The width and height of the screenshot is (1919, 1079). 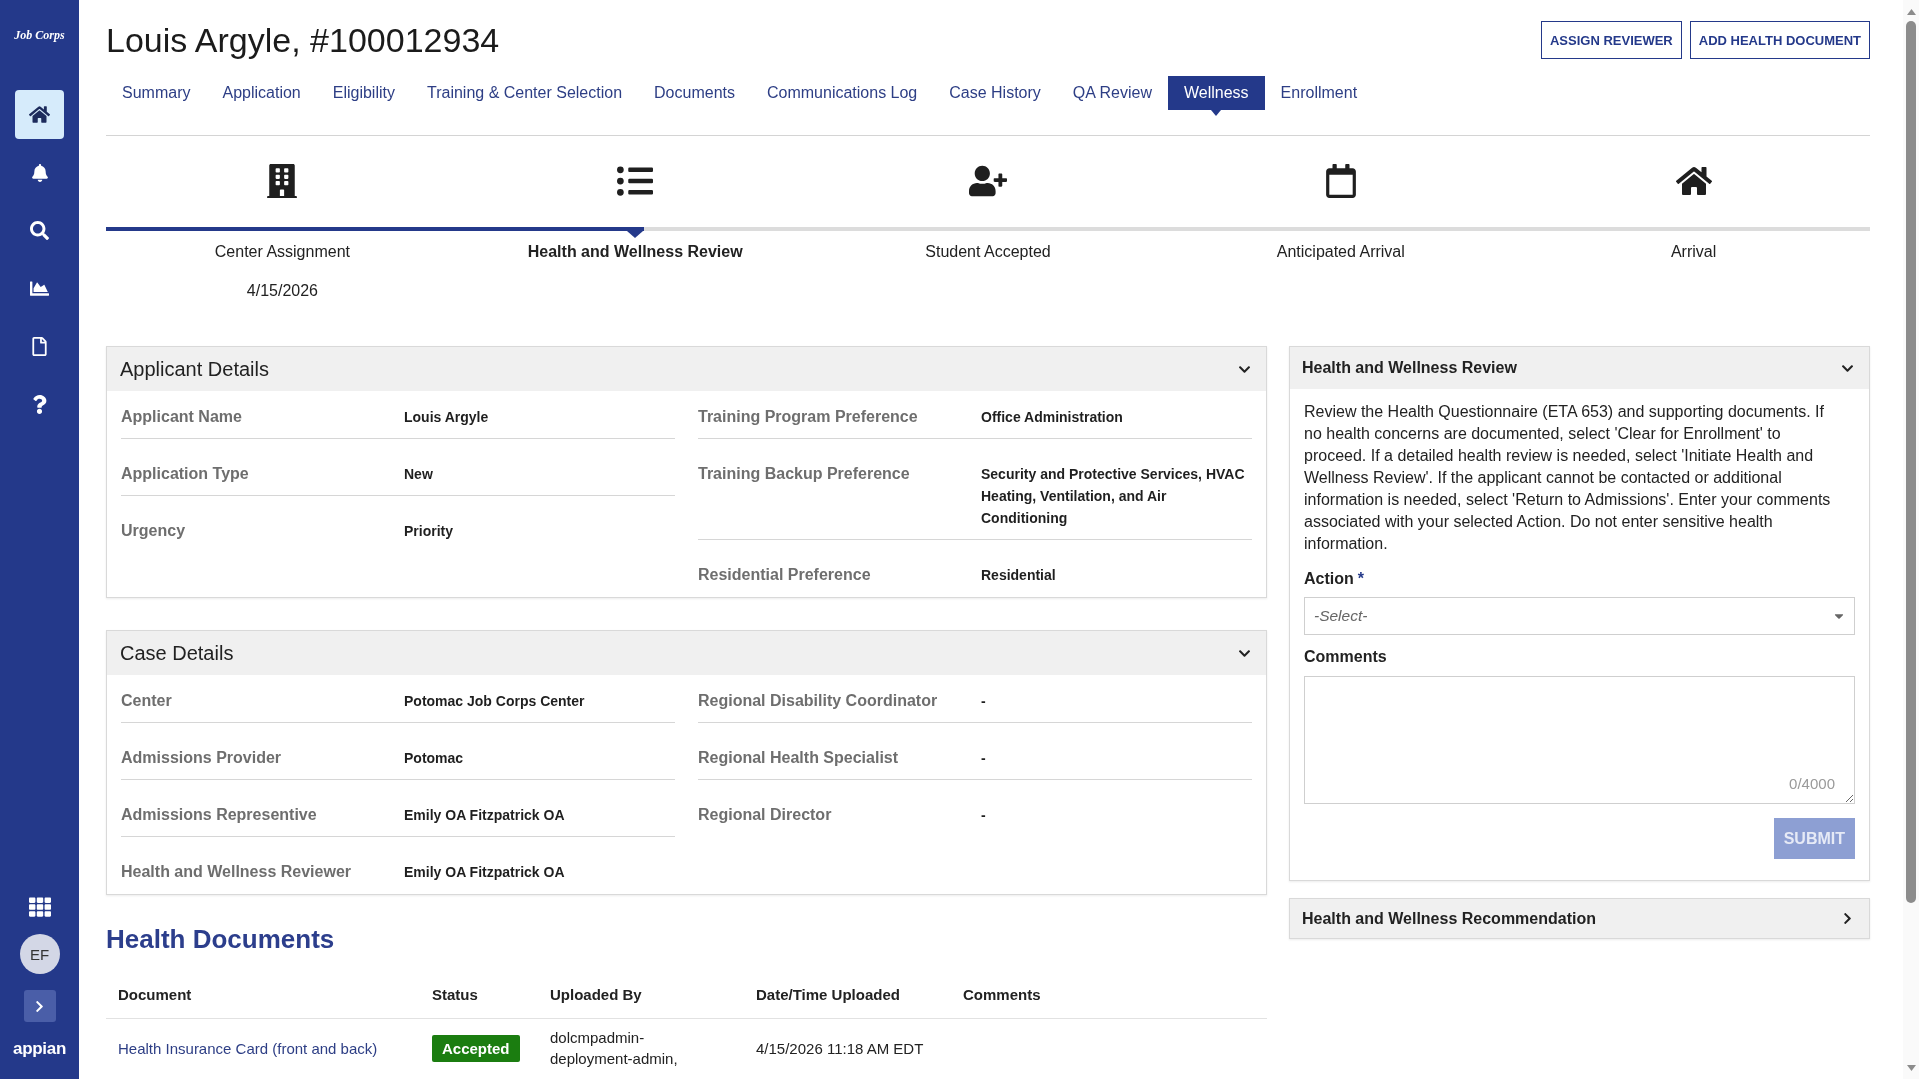 What do you see at coordinates (363, 93) in the screenshot?
I see `tab: Eligibility` at bounding box center [363, 93].